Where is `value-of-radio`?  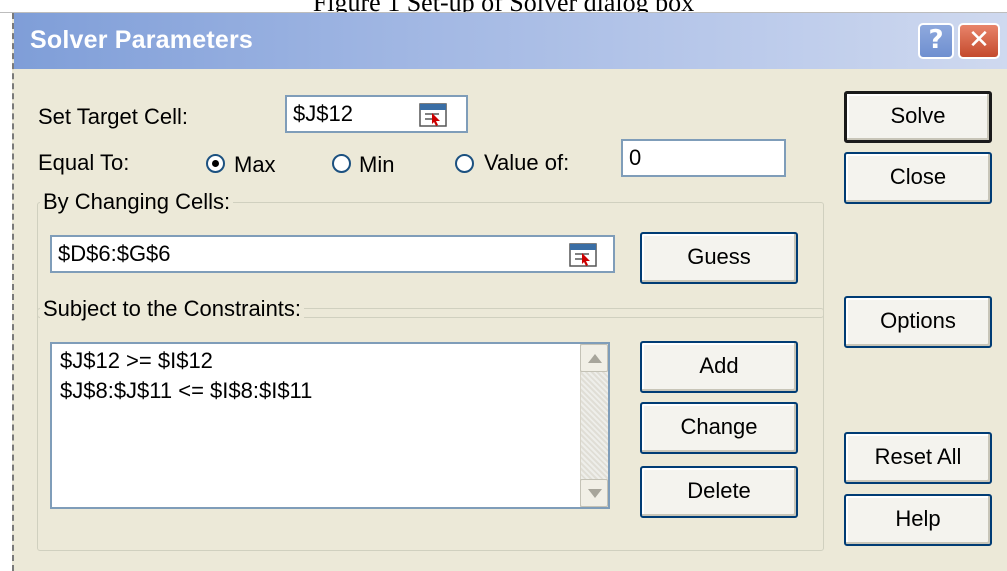
value-of-radio is located at coordinates (464, 163).